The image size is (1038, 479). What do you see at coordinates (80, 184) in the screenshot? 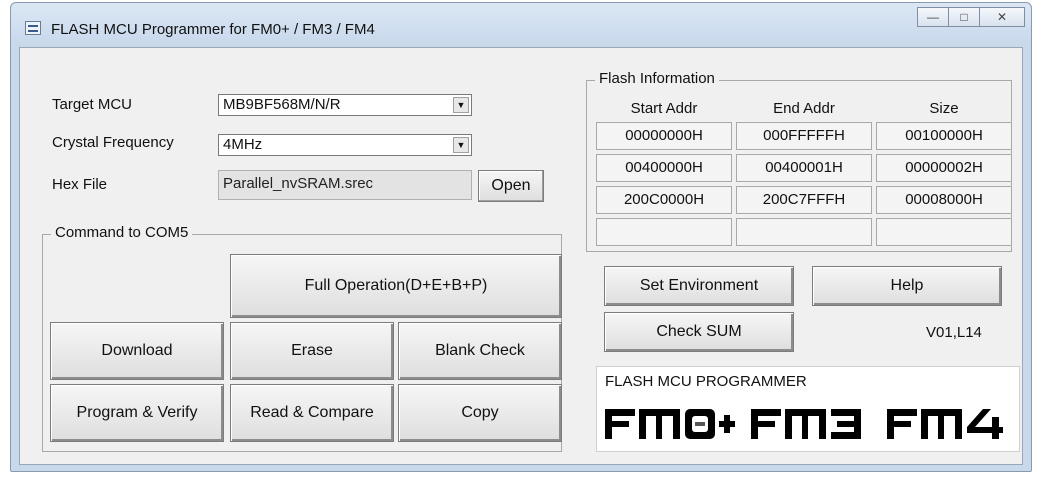
I see `hex-file-label: Hex File` at bounding box center [80, 184].